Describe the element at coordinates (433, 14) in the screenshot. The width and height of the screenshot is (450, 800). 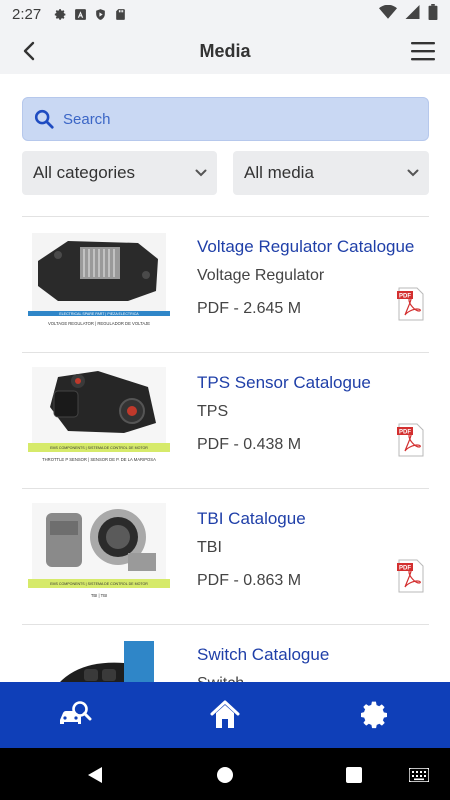
I see `battery-icon` at that location.